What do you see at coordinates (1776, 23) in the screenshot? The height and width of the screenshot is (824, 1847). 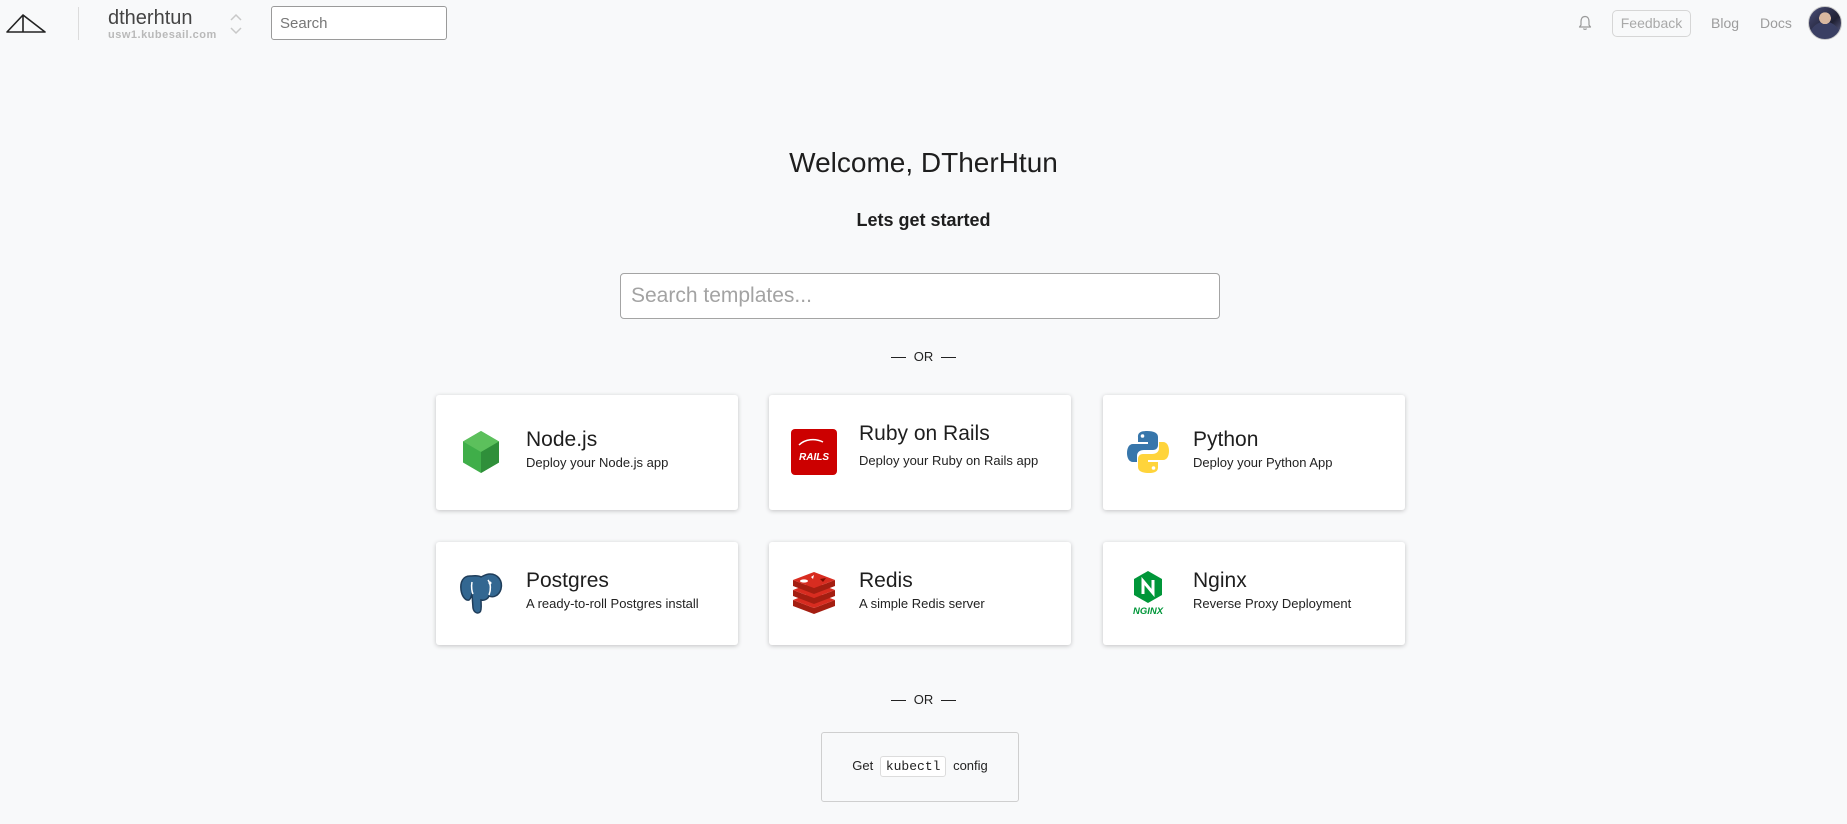 I see `nav-link-docs: Docs` at bounding box center [1776, 23].